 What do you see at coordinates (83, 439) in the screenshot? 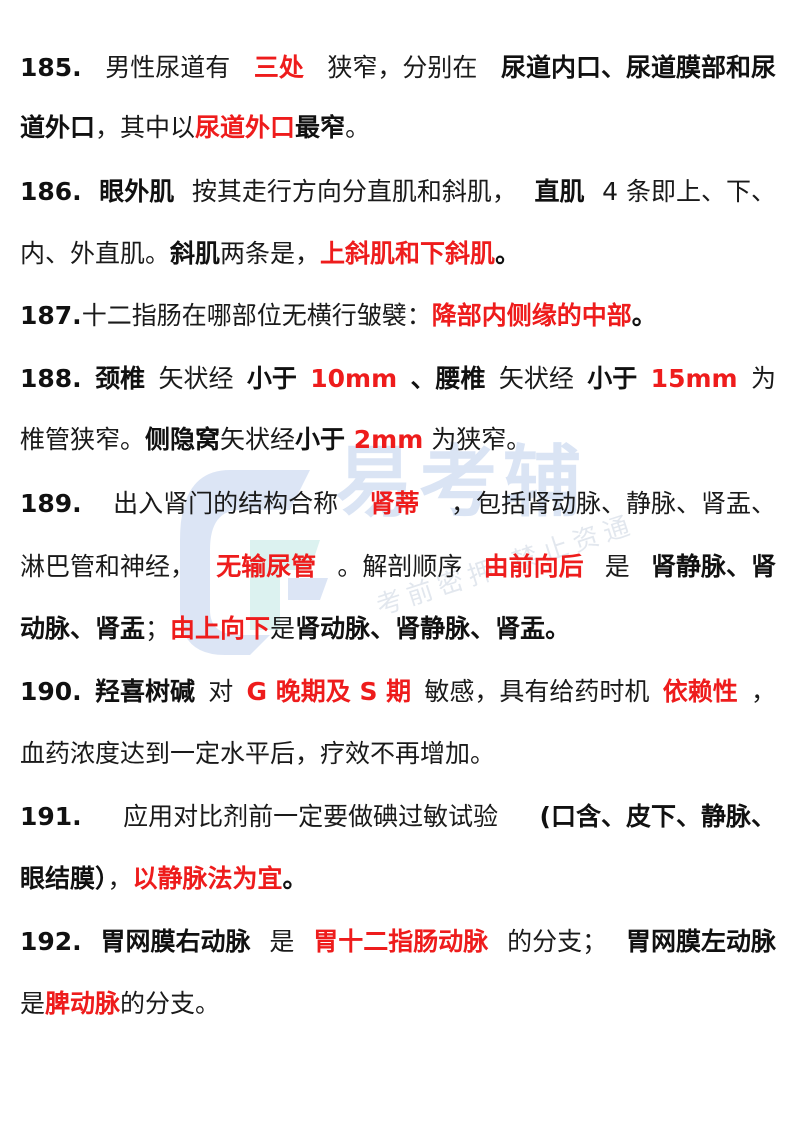
I see `text: 椎管狭窄。` at bounding box center [83, 439].